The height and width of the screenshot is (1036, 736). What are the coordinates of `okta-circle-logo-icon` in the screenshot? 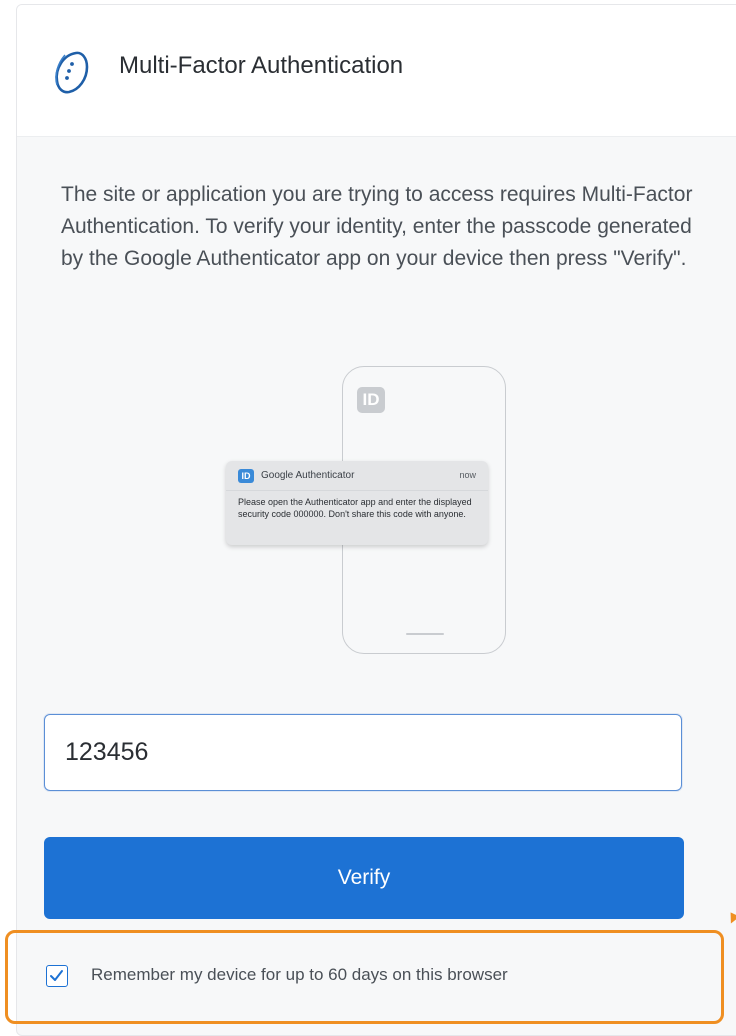 It's located at (72, 72).